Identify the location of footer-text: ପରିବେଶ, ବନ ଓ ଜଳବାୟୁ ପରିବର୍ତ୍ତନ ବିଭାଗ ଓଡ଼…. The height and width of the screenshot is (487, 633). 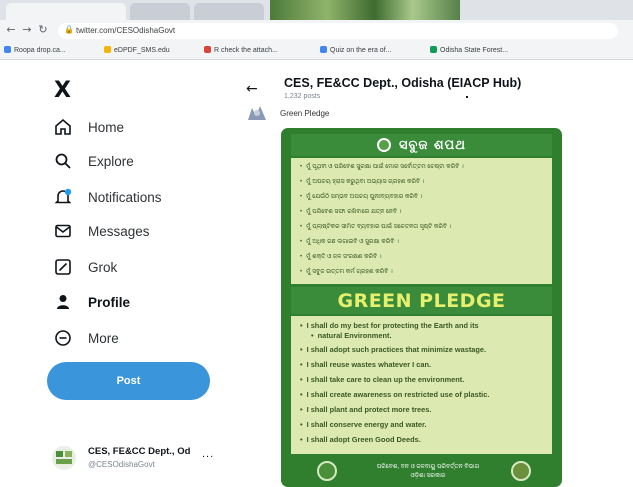
(428, 472).